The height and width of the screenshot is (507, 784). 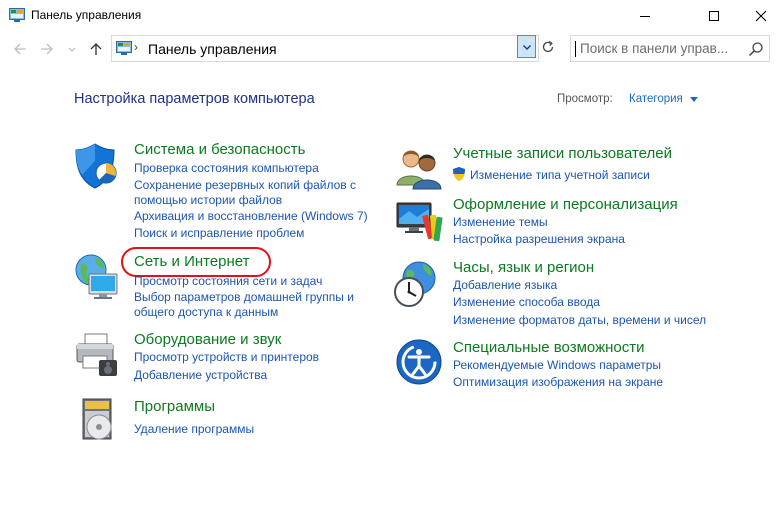 I want to click on breadcrumb: Панель управления, so click(x=212, y=49).